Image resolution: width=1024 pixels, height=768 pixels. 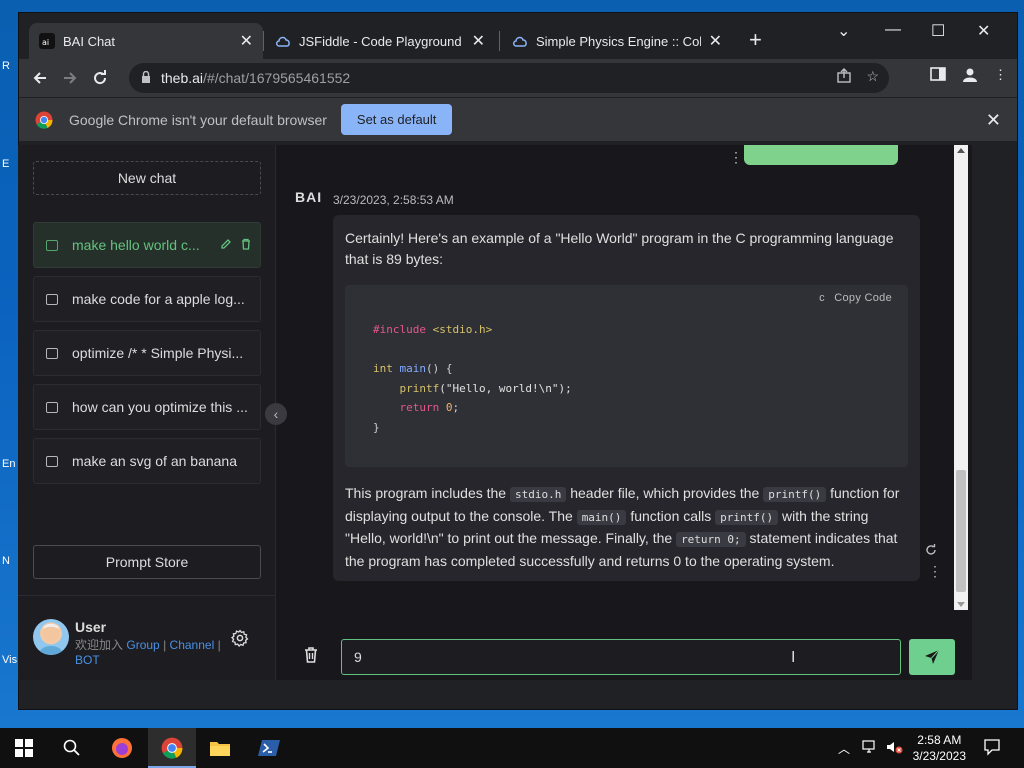 I want to click on bookmark-star-icon: ☆, so click(x=872, y=77).